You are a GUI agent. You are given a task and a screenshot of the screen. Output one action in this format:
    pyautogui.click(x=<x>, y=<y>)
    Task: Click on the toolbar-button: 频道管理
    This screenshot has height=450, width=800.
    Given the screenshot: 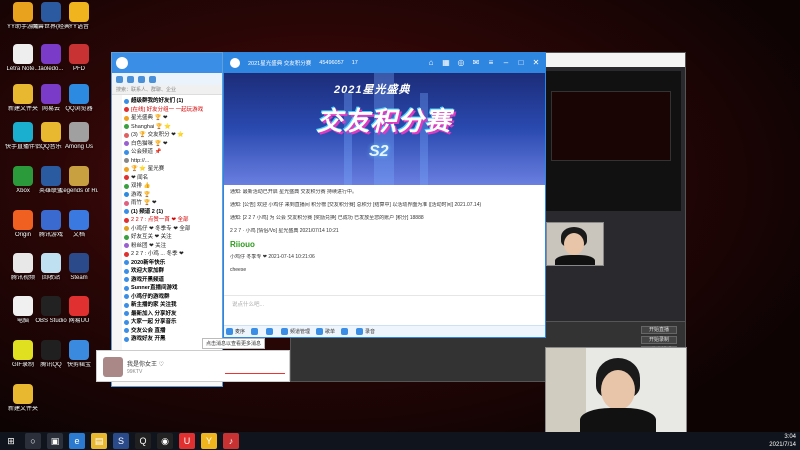 What is the action you would take?
    pyautogui.click(x=295, y=331)
    